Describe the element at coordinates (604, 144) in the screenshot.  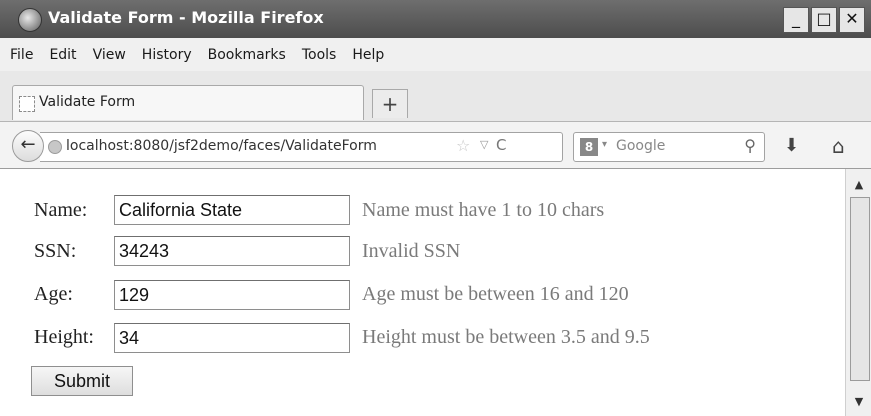
I see `search-engine-dropdown-icon: ▾` at that location.